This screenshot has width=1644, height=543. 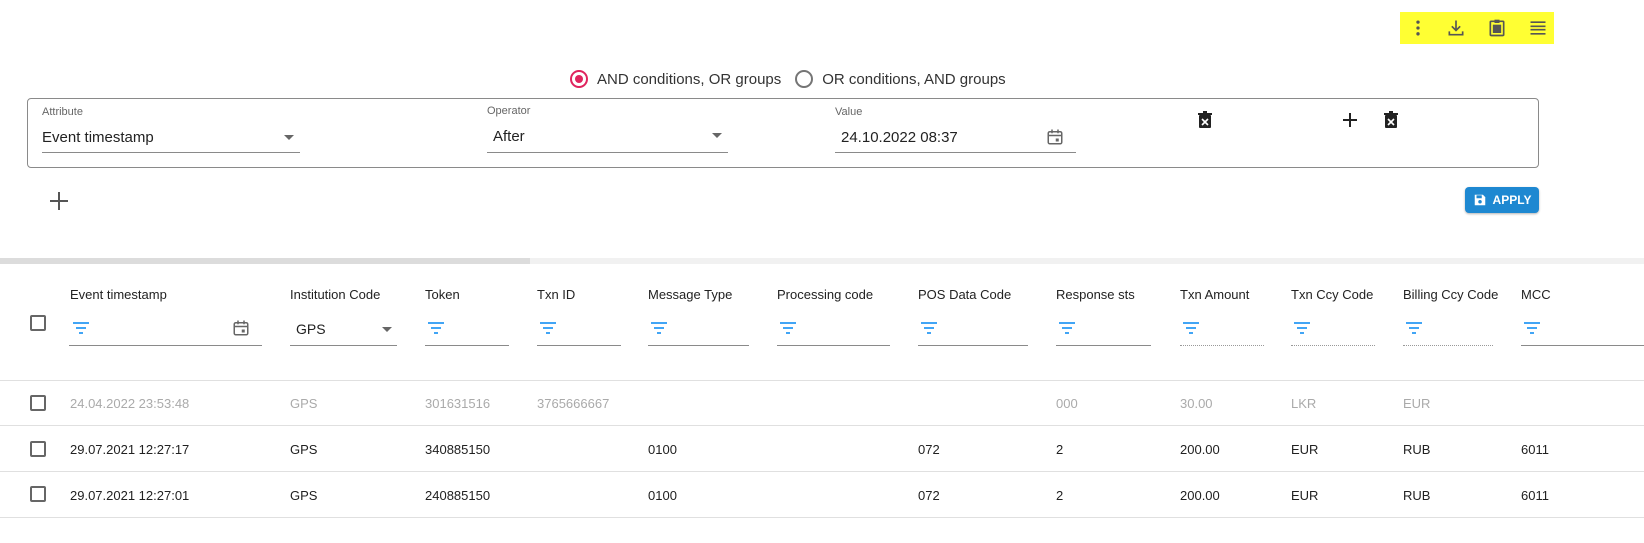 I want to click on cell-billing-ccy-code: RUB, so click(x=1417, y=449).